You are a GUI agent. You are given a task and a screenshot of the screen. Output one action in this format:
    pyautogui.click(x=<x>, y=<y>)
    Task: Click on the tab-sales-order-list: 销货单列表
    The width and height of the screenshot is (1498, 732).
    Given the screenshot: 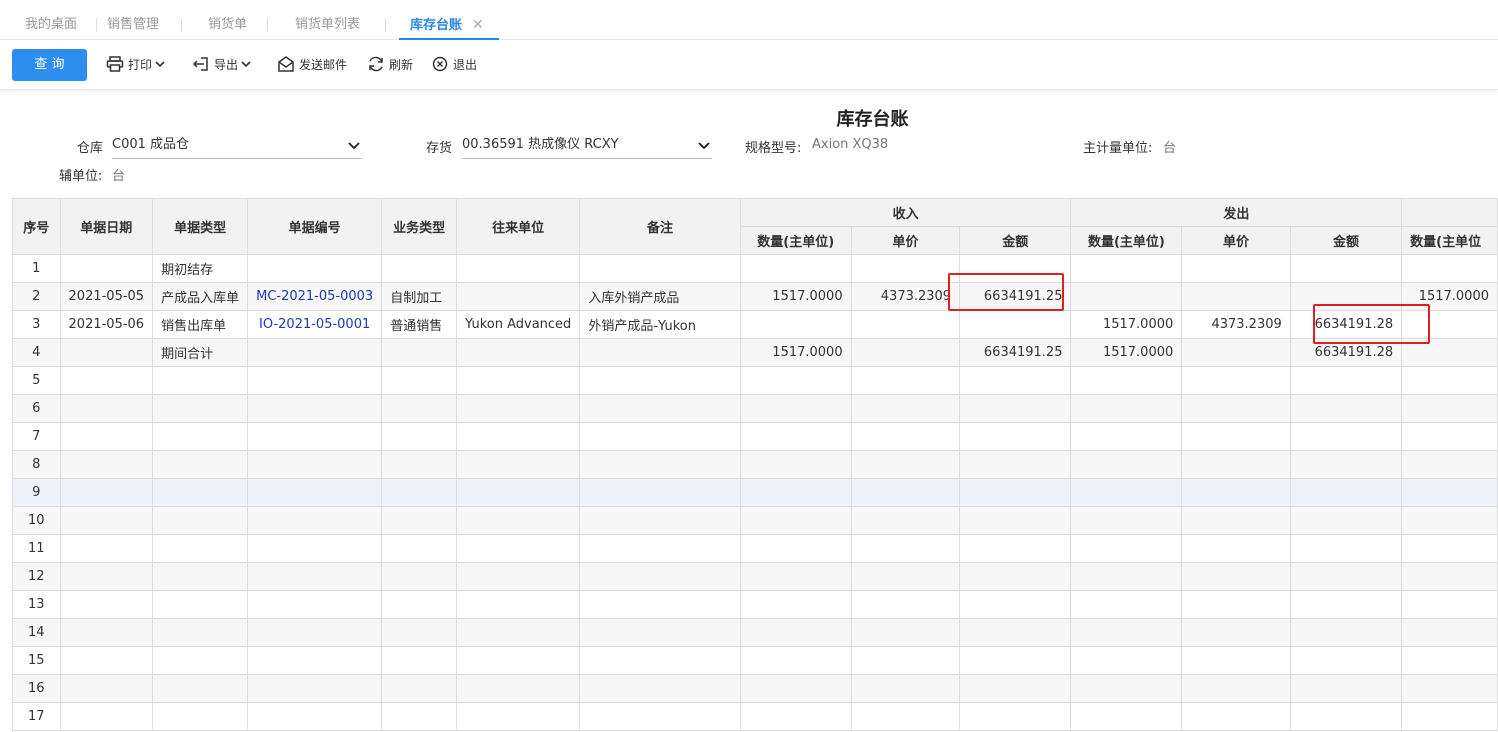 What is the action you would take?
    pyautogui.click(x=327, y=23)
    